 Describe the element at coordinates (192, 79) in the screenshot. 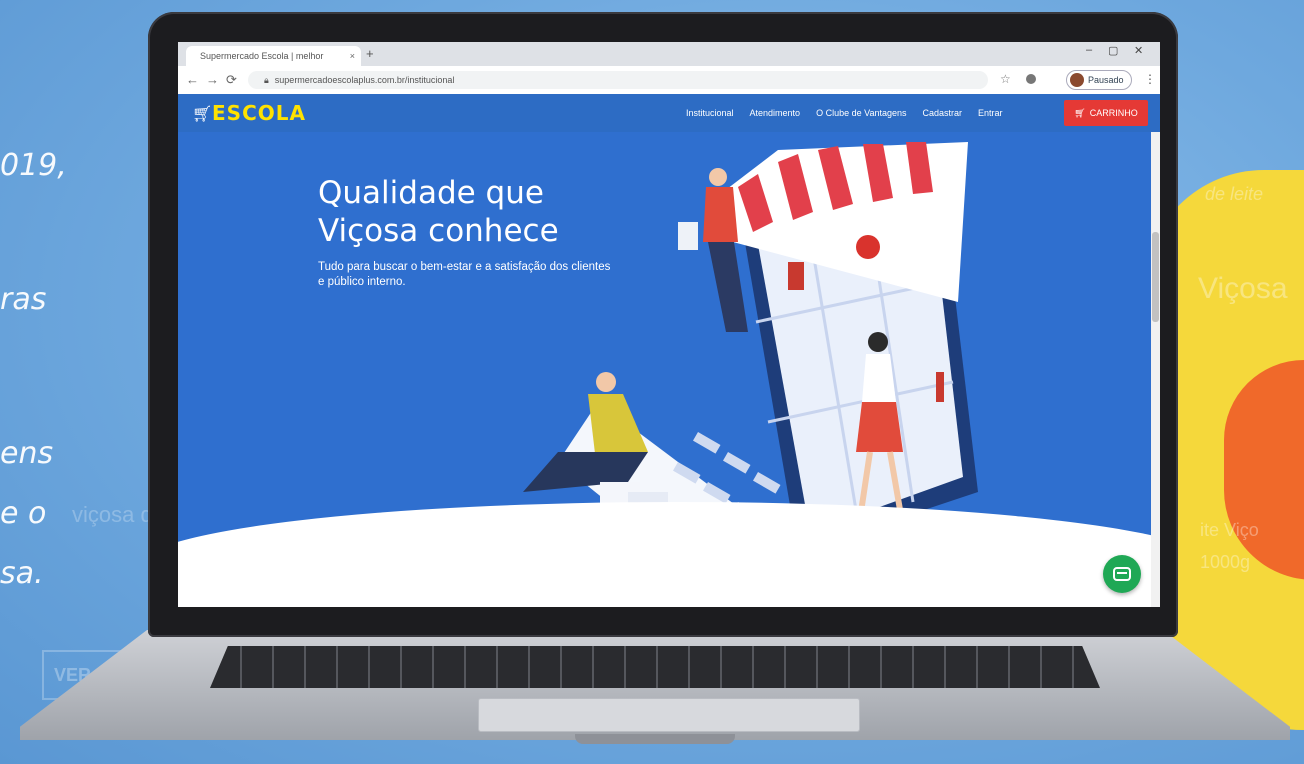

I see `back-icon: ←` at that location.